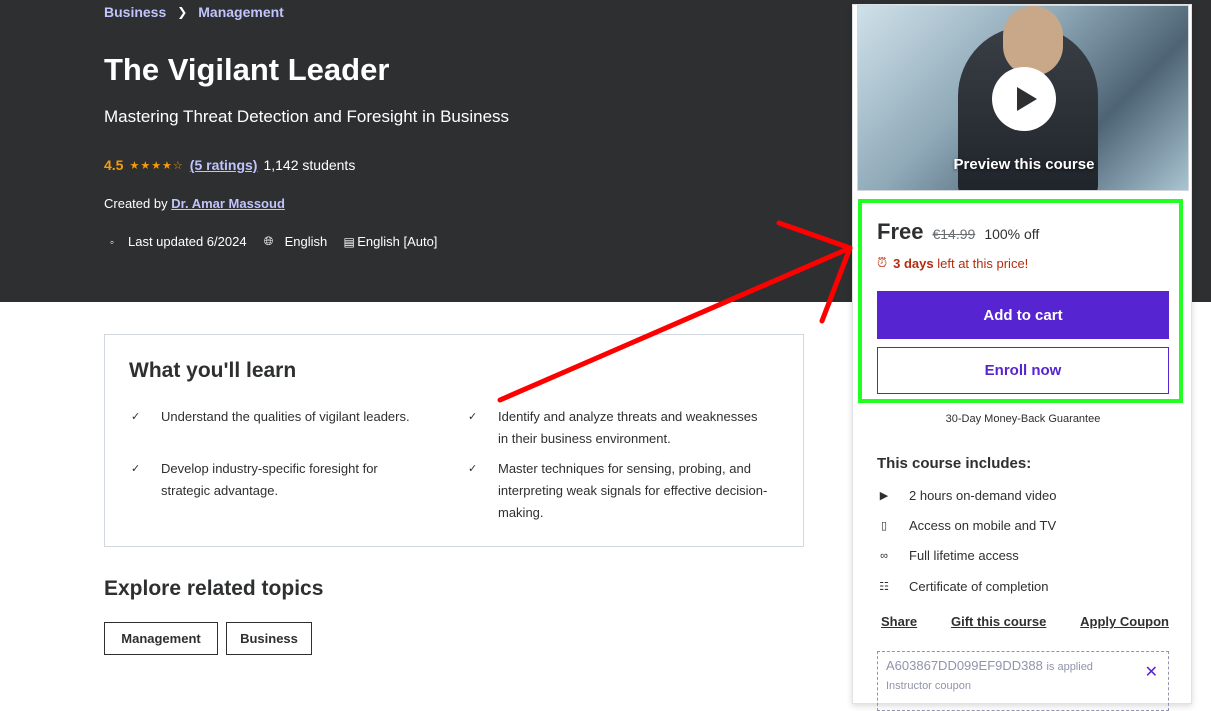 The image size is (1211, 711). What do you see at coordinates (1024, 164) in the screenshot?
I see `preview-label: Preview this course` at bounding box center [1024, 164].